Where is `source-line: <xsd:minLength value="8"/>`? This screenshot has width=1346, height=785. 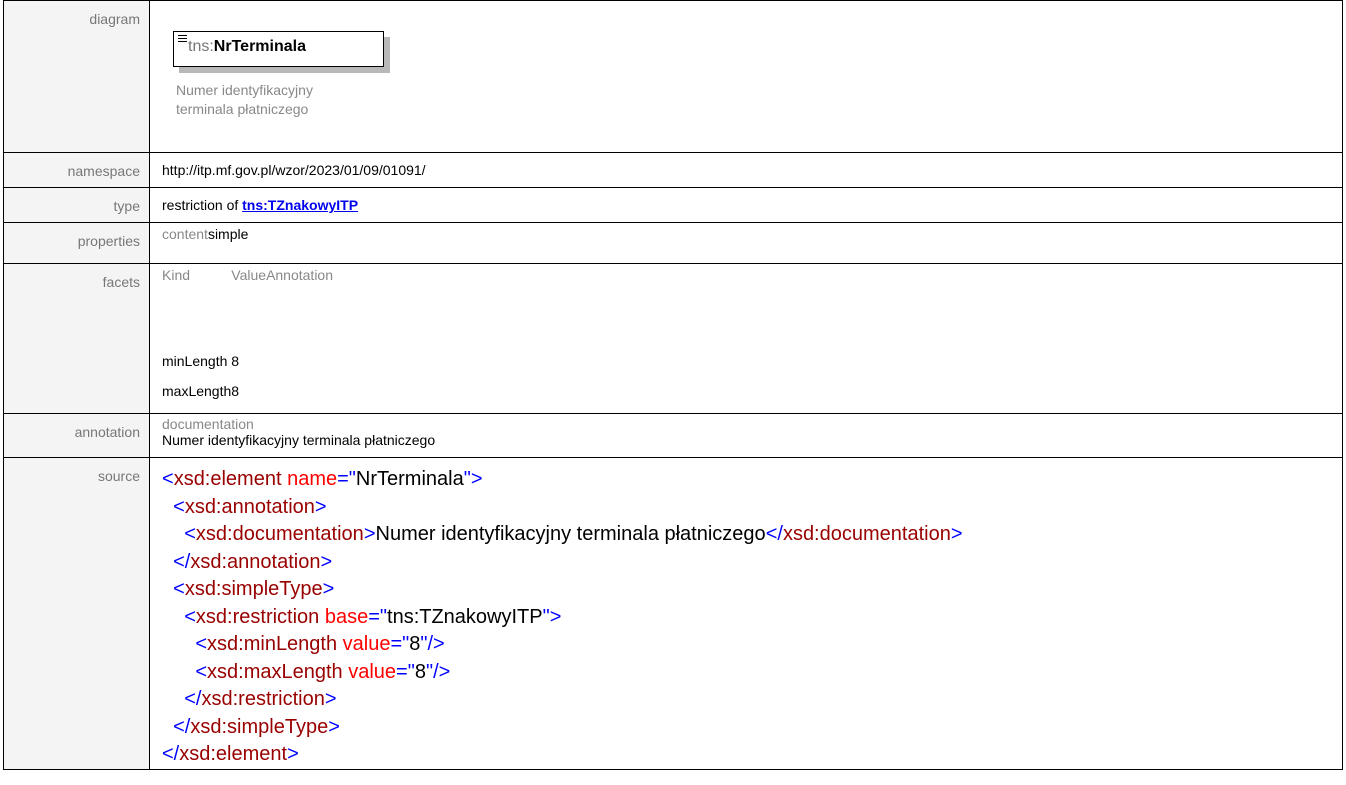 source-line: <xsd:minLength value="8"/> is located at coordinates (320, 644).